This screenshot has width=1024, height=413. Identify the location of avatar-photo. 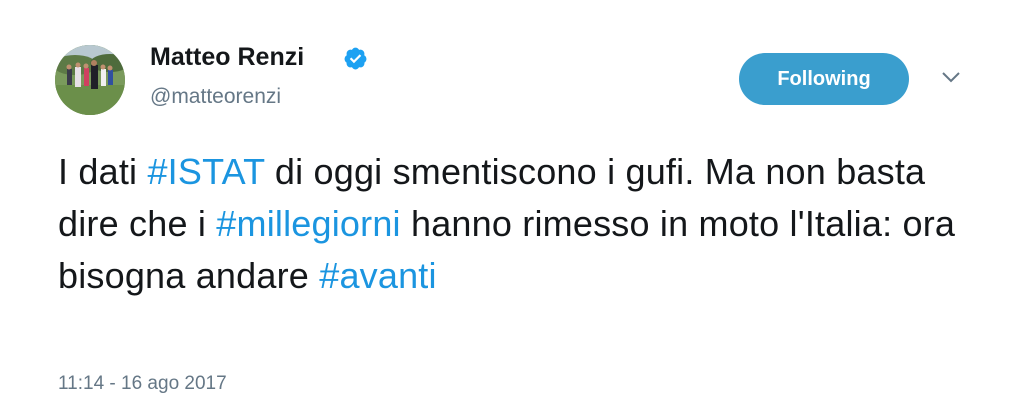
(90, 80).